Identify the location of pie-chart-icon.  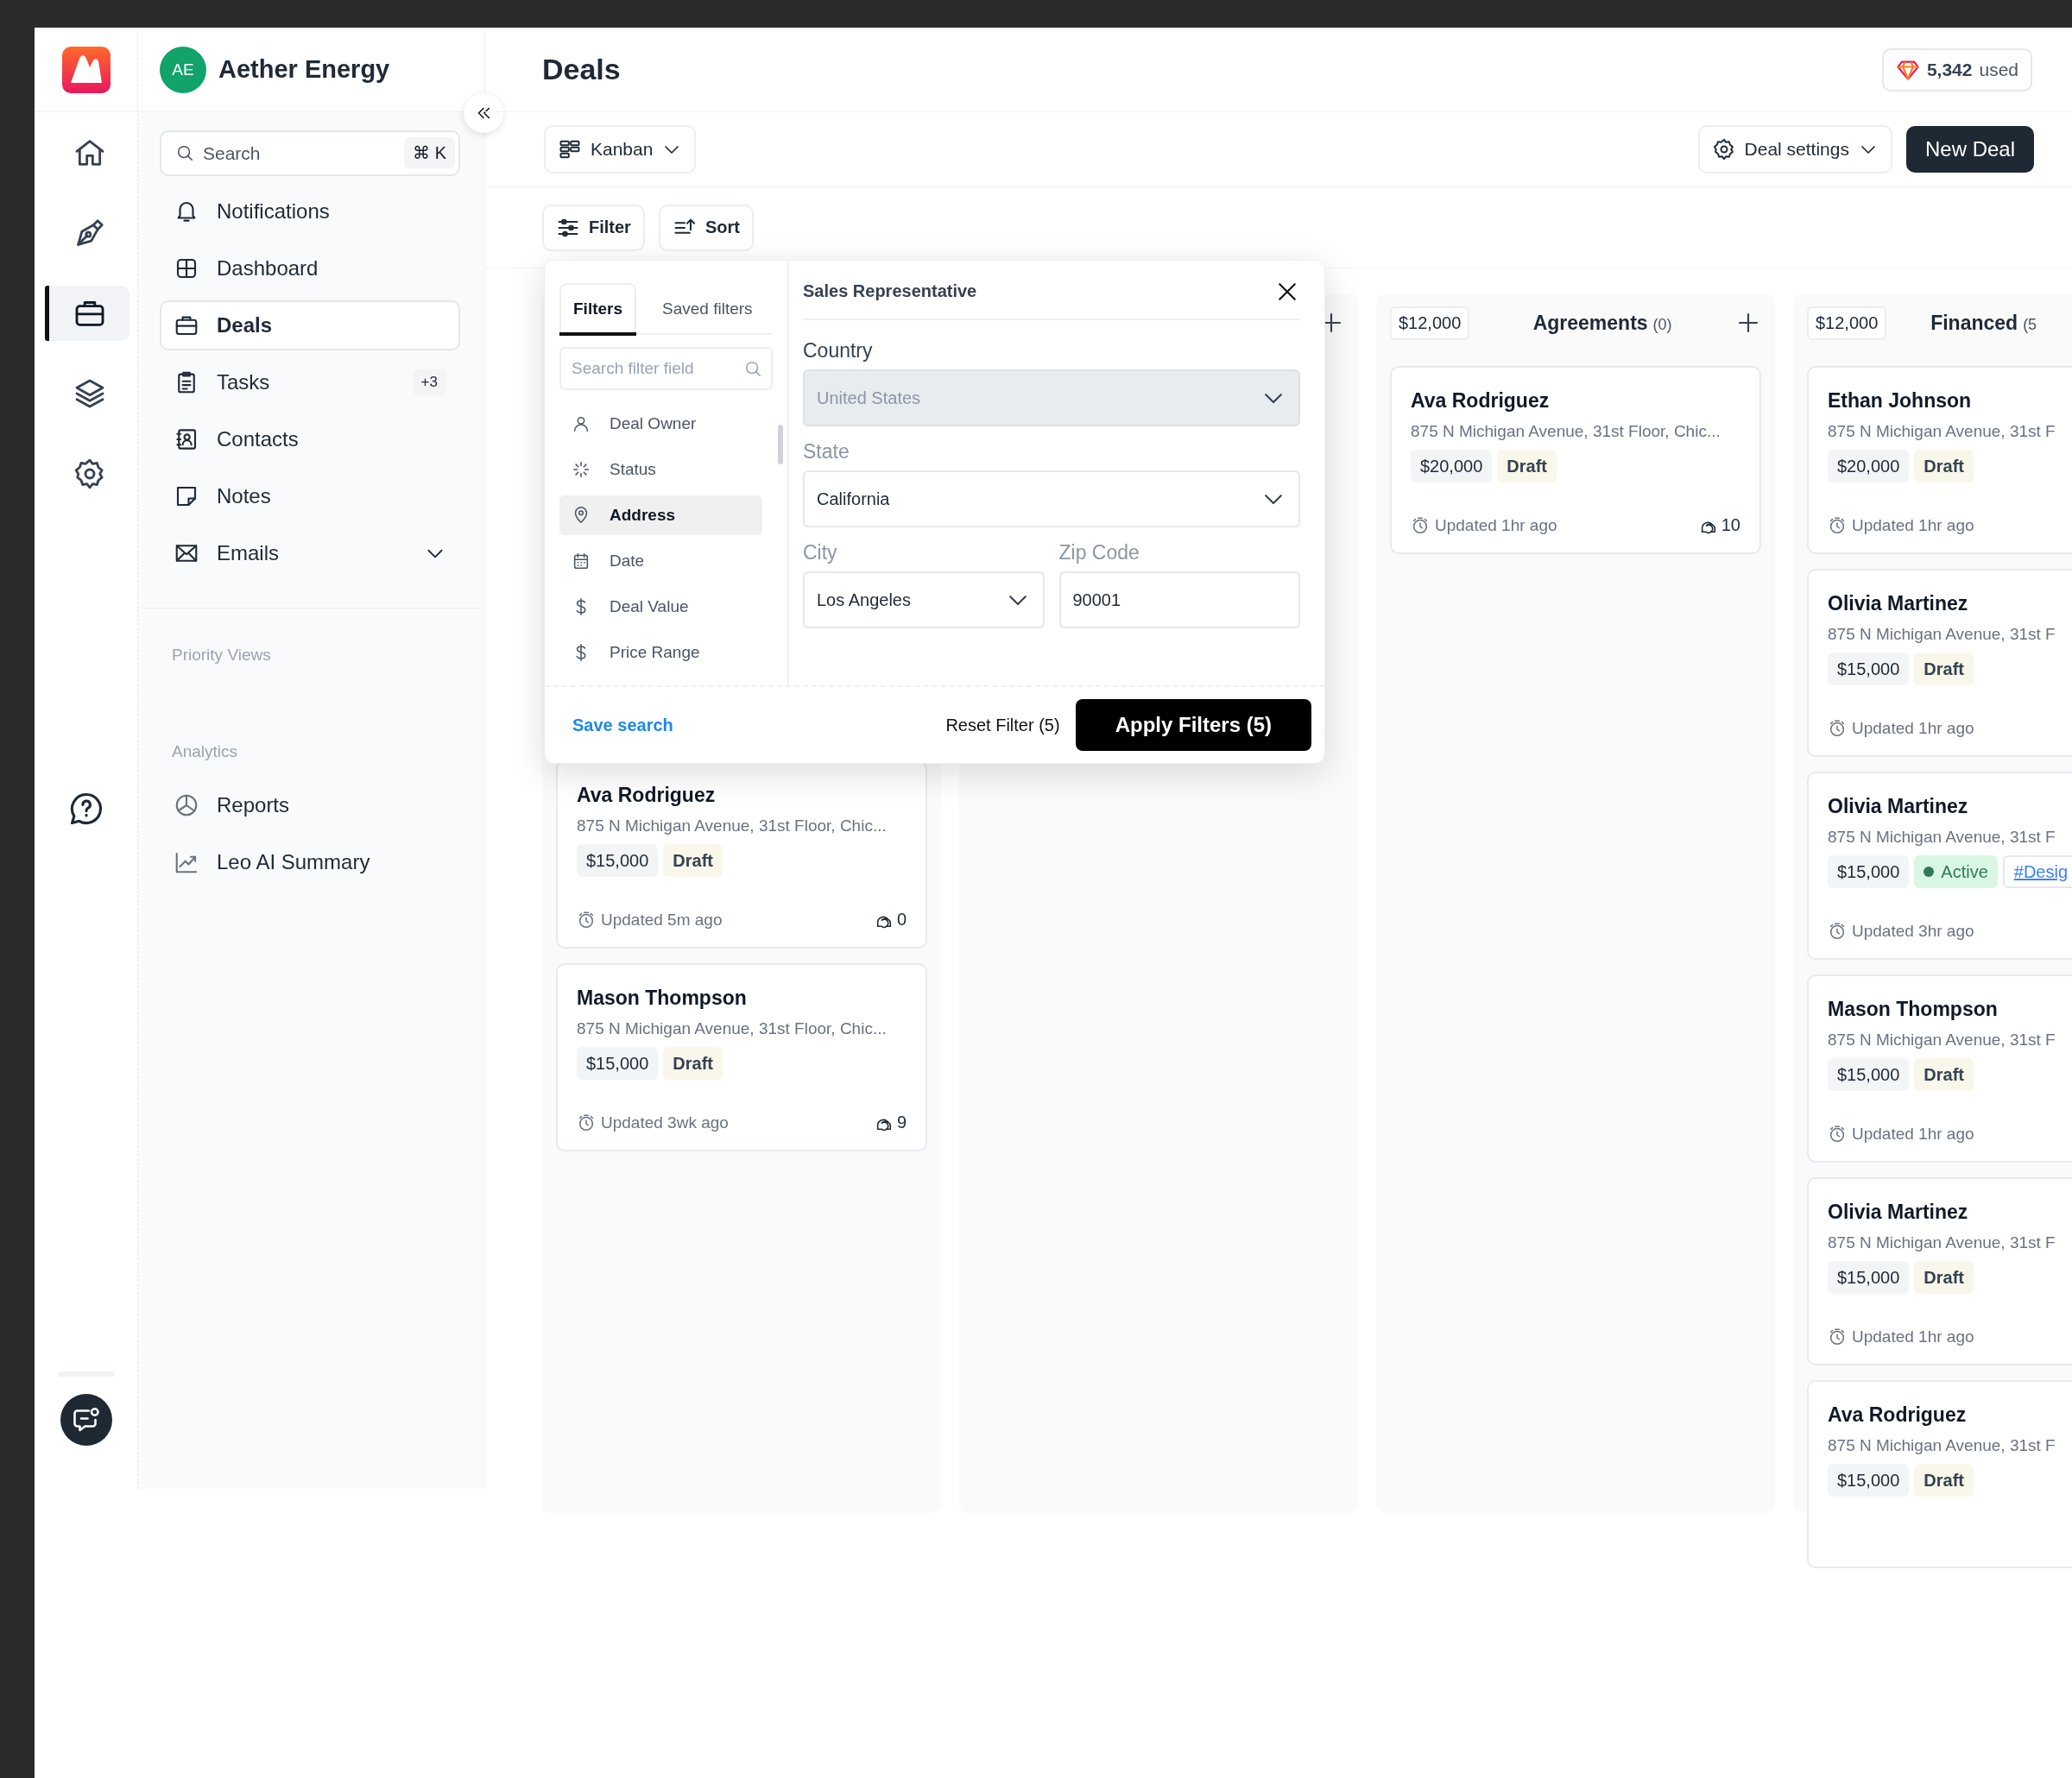
(186, 805).